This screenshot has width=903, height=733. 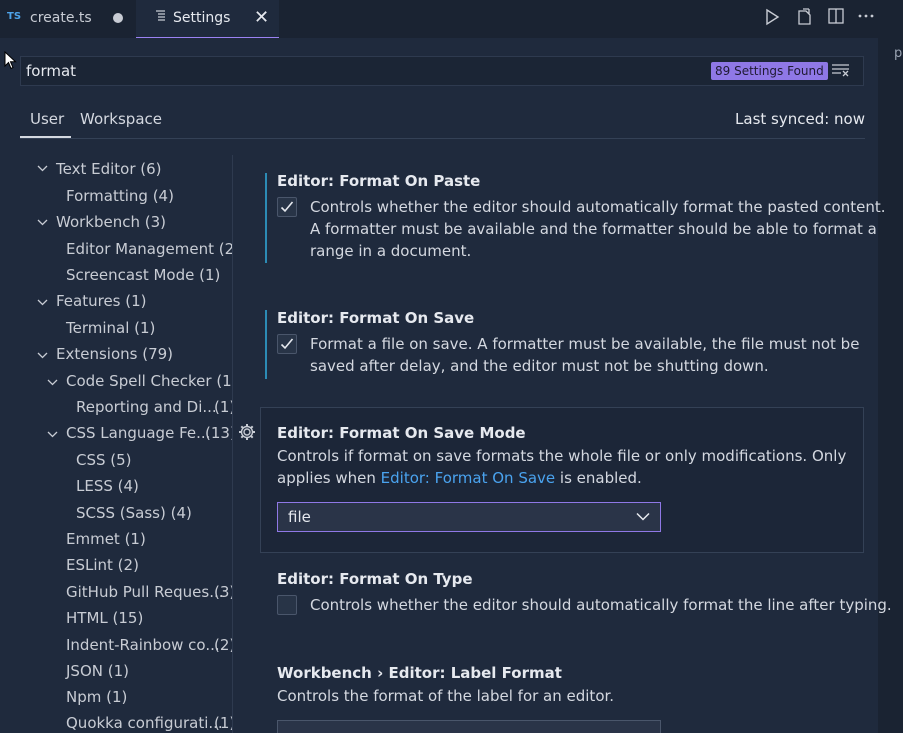 What do you see at coordinates (800, 119) in the screenshot?
I see `last-synced-status: Last synced: now` at bounding box center [800, 119].